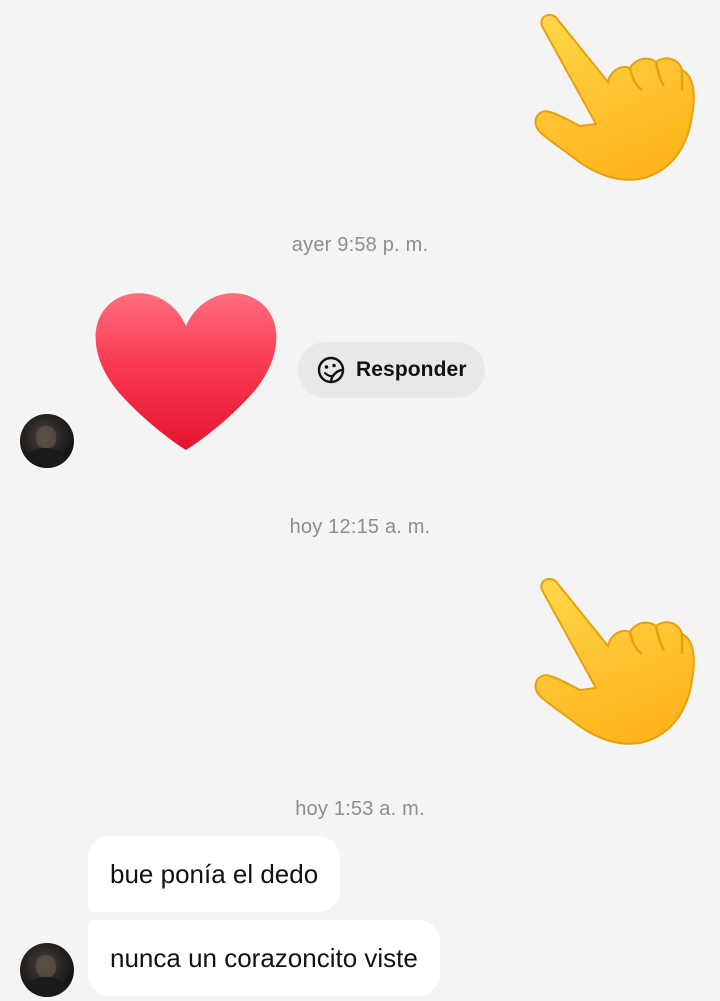 The width and height of the screenshot is (720, 1001). I want to click on reply-button: Responder, so click(391, 370).